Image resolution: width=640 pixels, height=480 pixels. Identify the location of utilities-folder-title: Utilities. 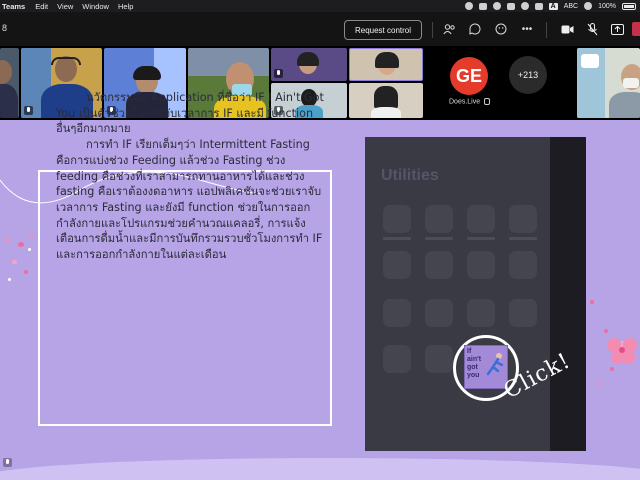
(410, 175).